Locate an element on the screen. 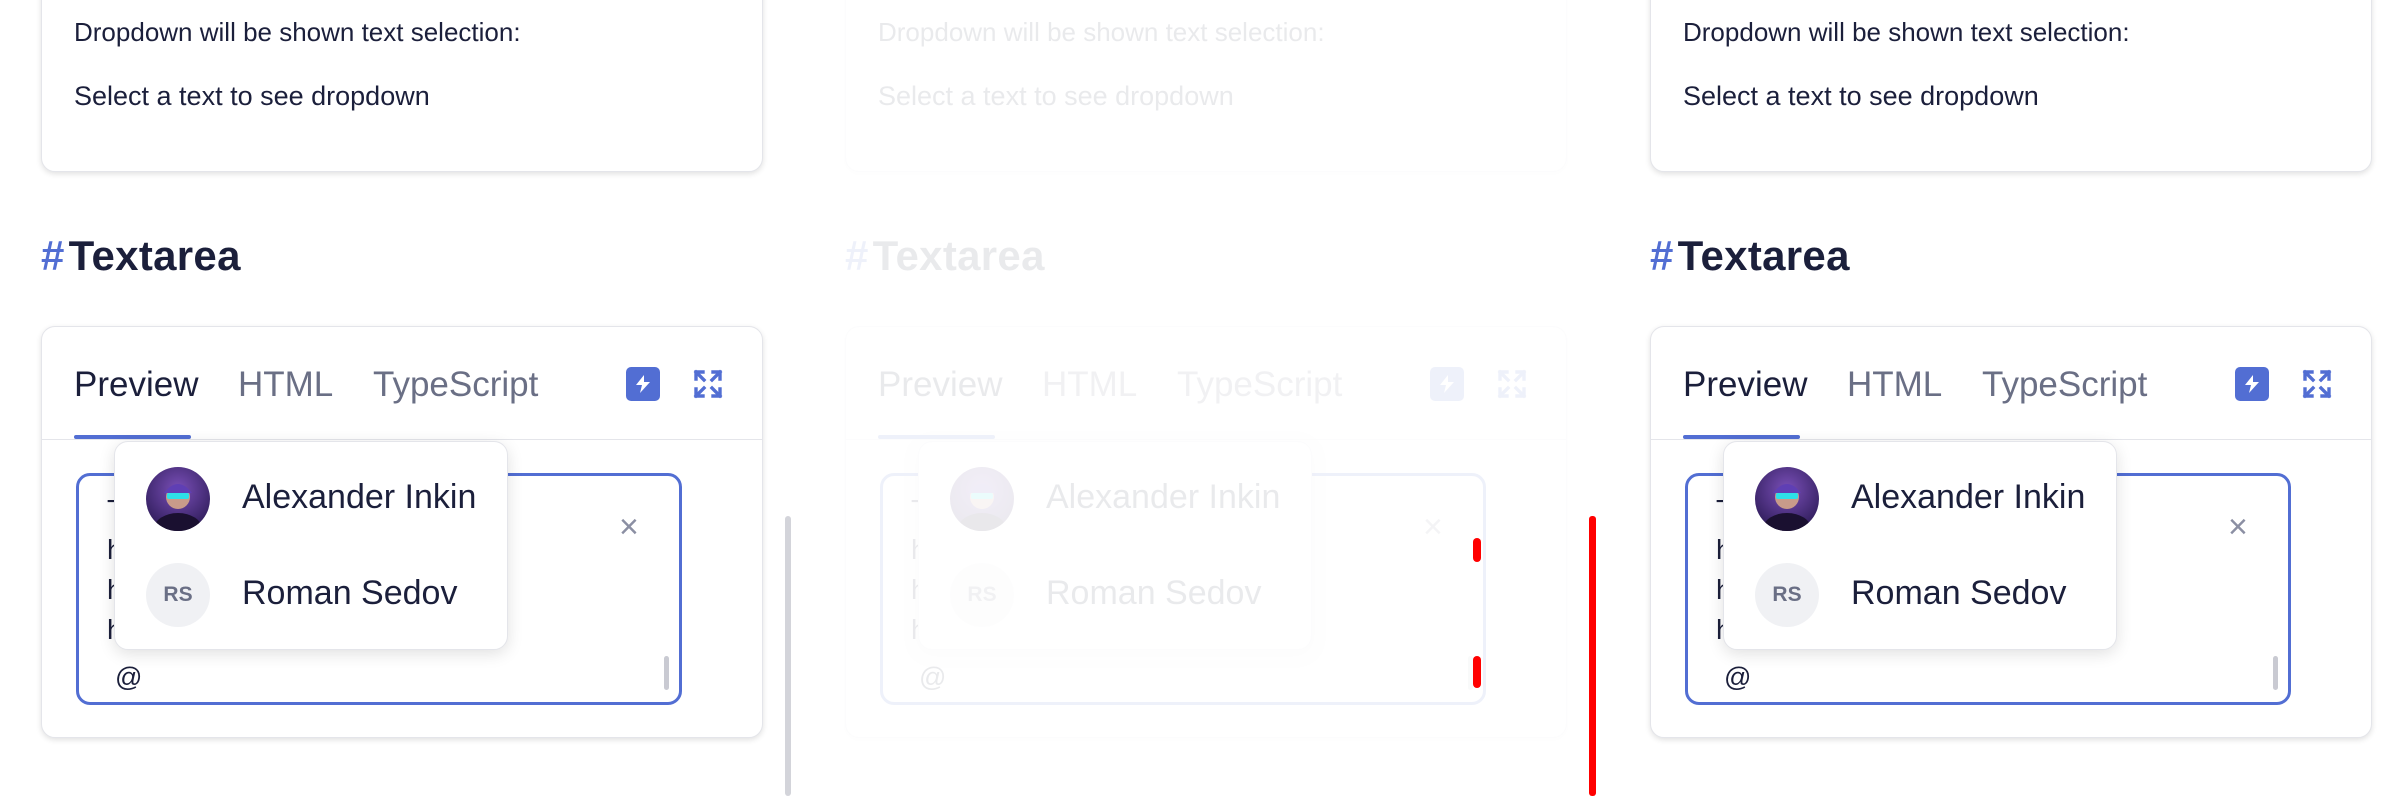 This screenshot has height=800, width=2400. scrollbar-right-highlight is located at coordinates (1592, 656).